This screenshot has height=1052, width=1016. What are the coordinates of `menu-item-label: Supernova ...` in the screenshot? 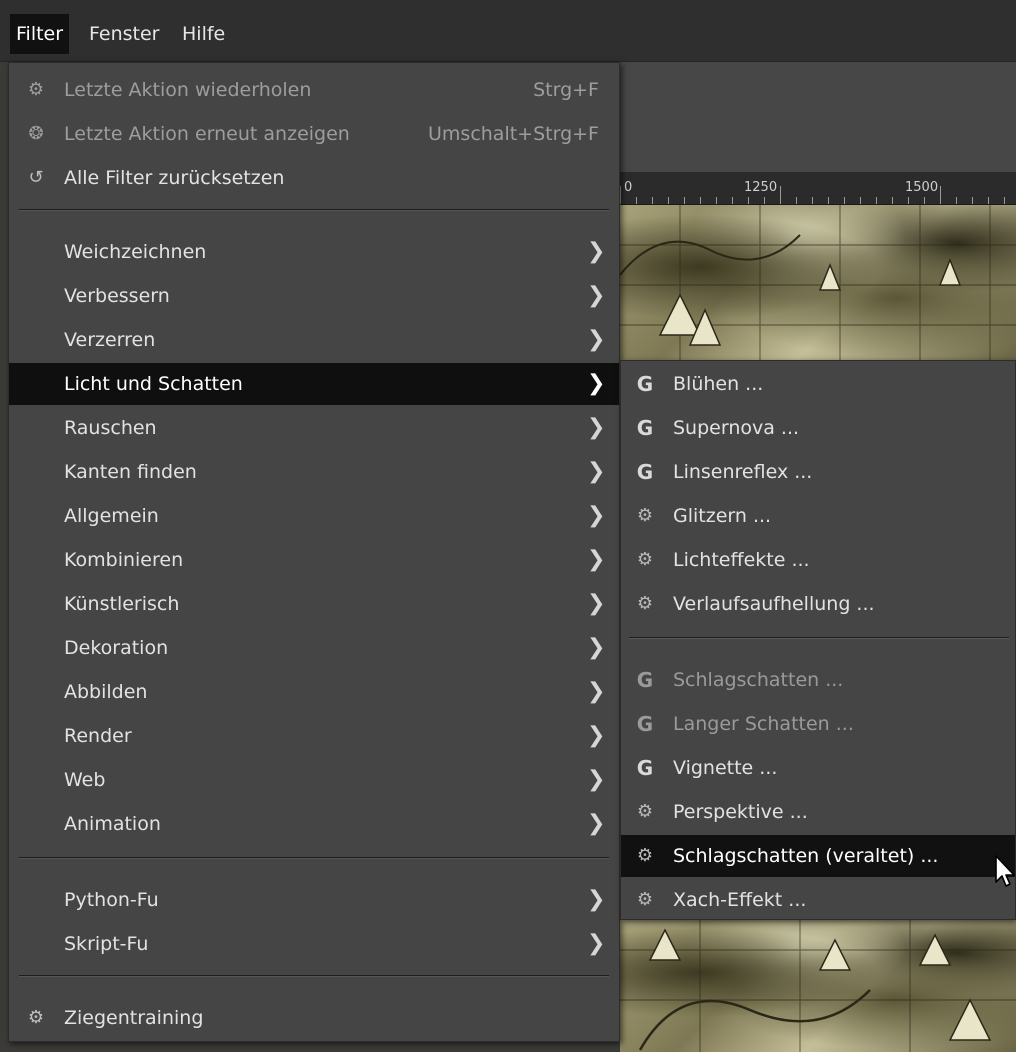 It's located at (736, 428).